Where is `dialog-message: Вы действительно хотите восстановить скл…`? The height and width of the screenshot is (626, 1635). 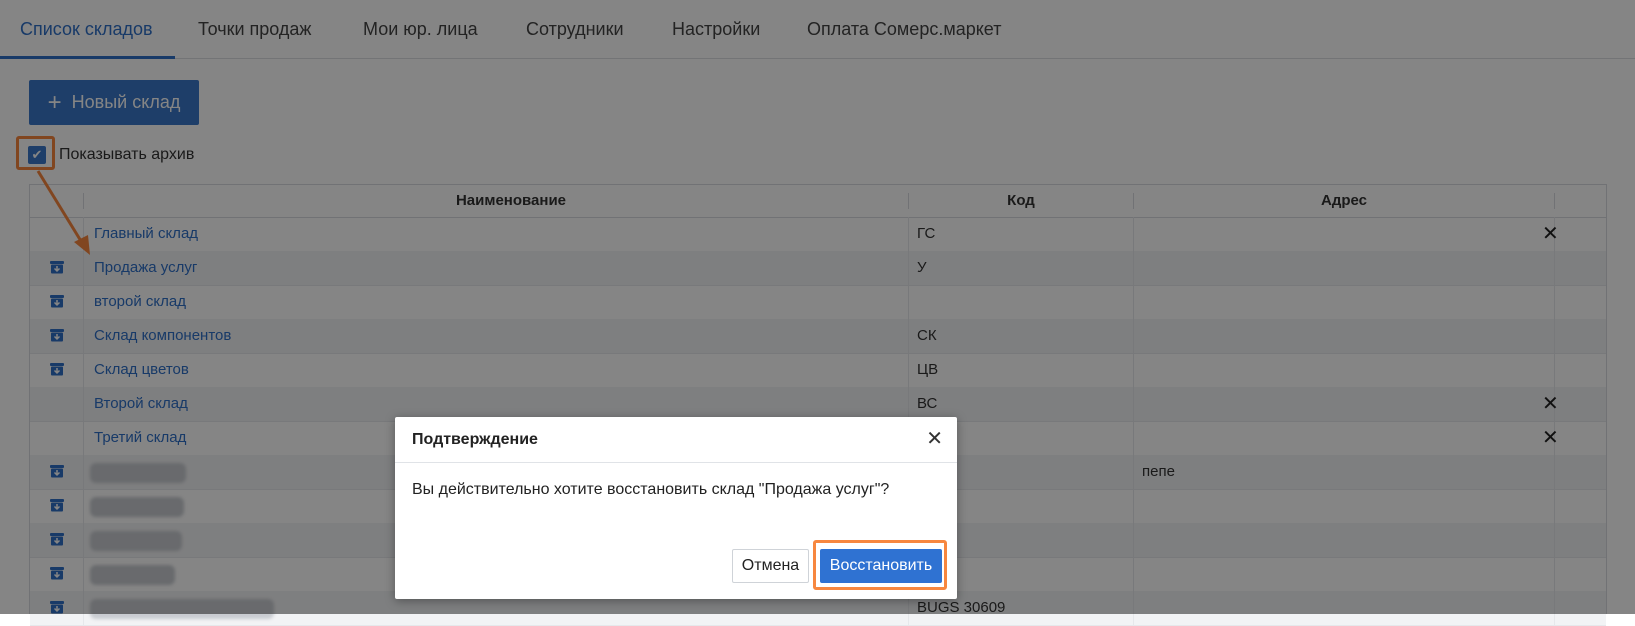
dialog-message: Вы действительно хотите восстановить скл… is located at coordinates (651, 489).